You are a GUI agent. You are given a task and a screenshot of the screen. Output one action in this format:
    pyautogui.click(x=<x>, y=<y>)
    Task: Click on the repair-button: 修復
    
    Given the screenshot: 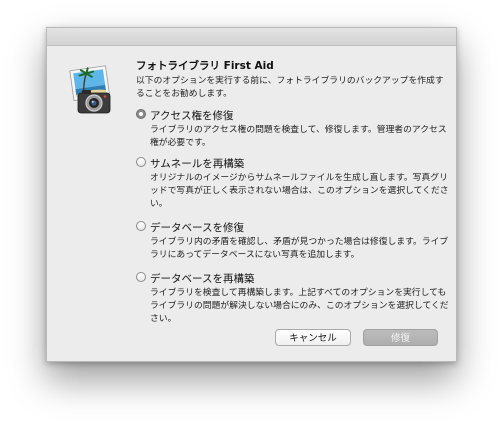 What is the action you would take?
    pyautogui.click(x=400, y=337)
    